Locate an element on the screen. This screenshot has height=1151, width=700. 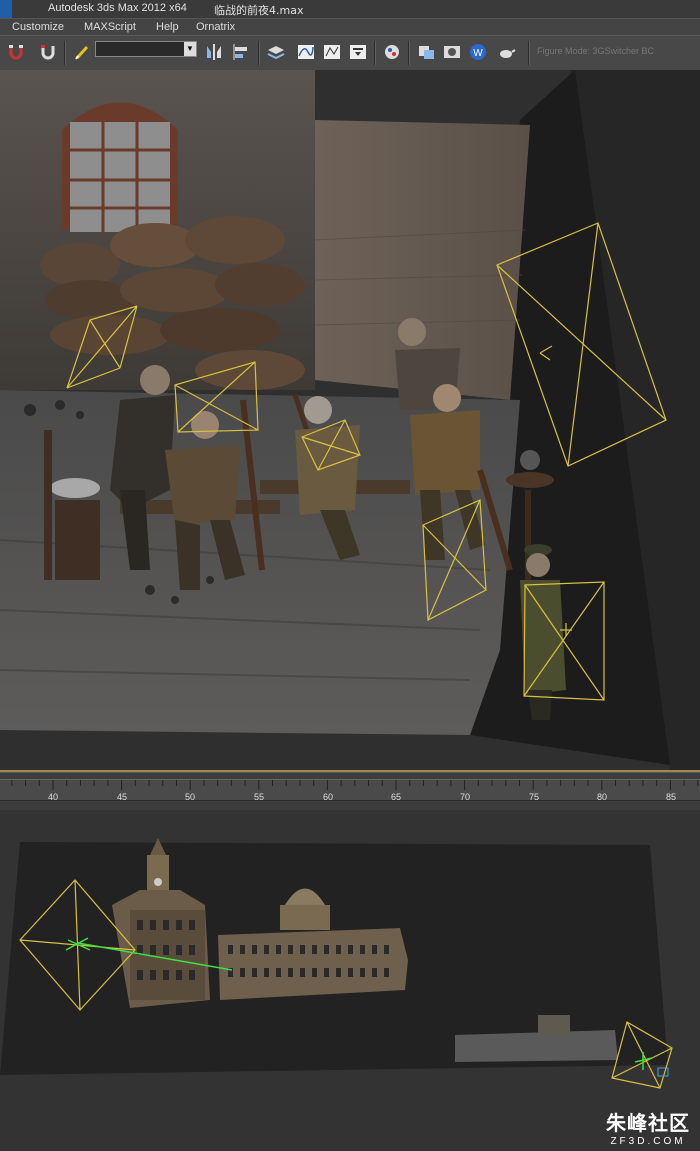
menu-ornatrix: Ornatrix is located at coordinates (215, 27).